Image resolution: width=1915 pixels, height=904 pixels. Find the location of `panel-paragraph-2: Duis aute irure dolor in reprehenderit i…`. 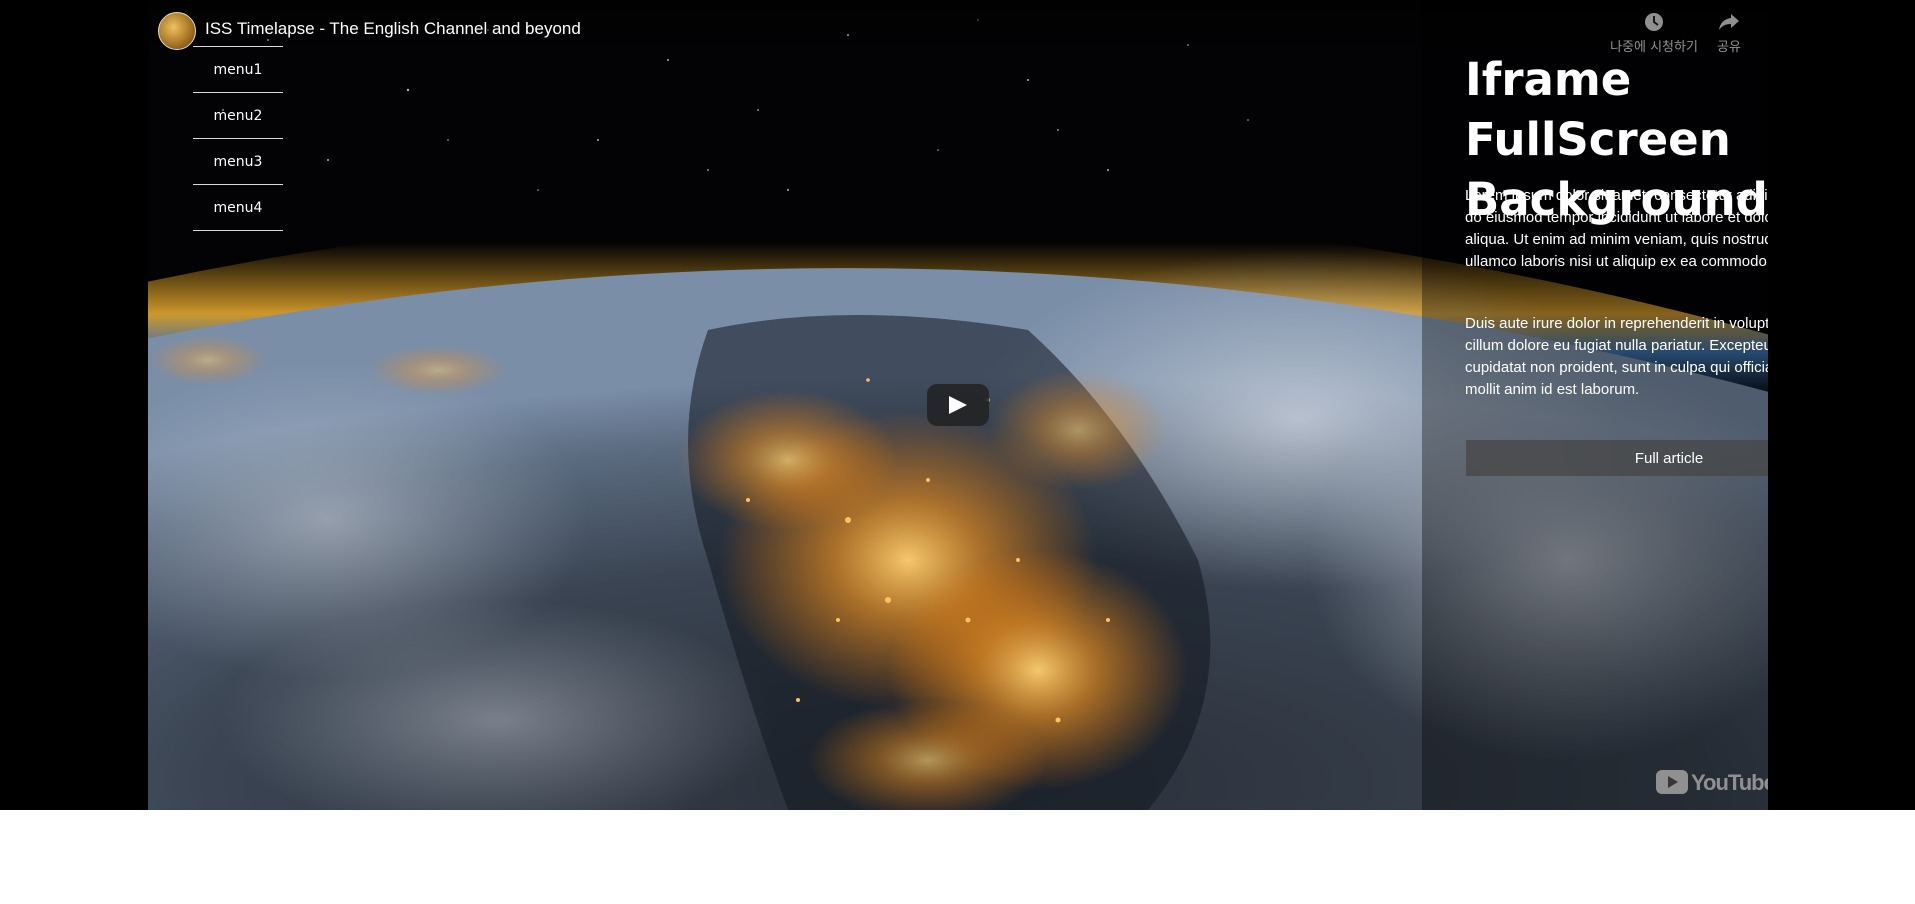

panel-paragraph-2: Duis aute irure dolor in reprehenderit i… is located at coordinates (1616, 356).